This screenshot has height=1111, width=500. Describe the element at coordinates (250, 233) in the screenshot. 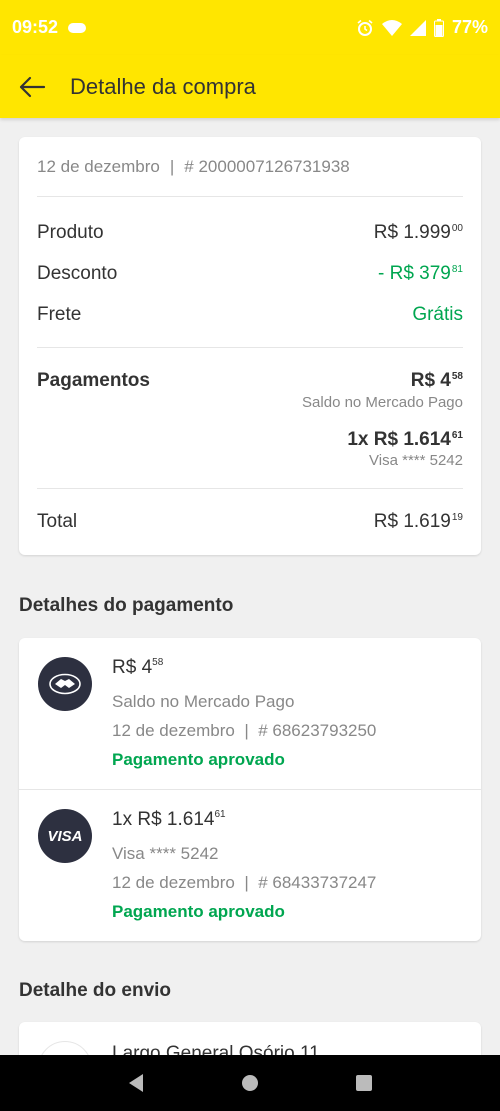

I see `product-row: Produto R$ 1.99900` at that location.